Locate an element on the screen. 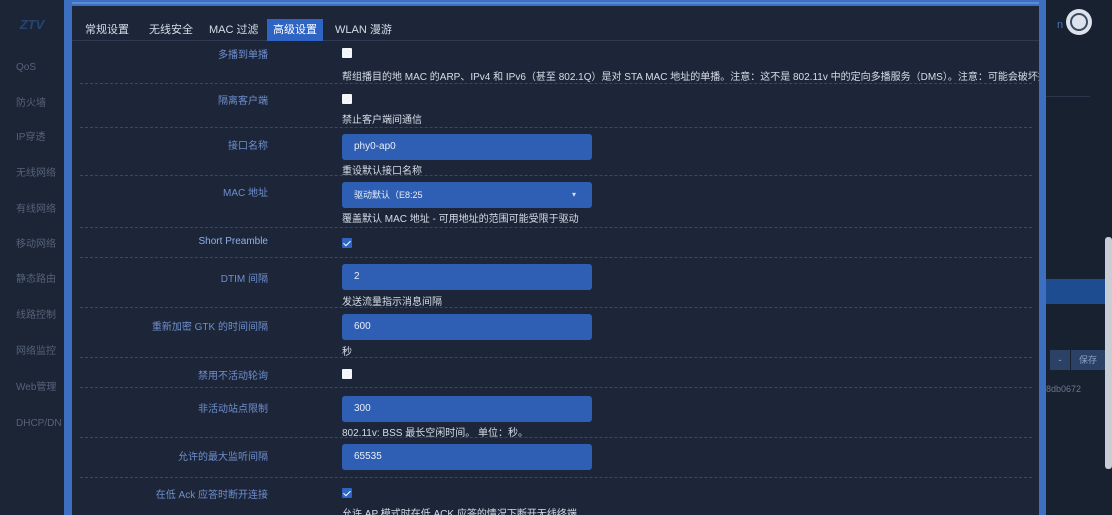 Image resolution: width=1112 pixels, height=515 pixels. disable-inactivity-poll-checkbox is located at coordinates (347, 374).